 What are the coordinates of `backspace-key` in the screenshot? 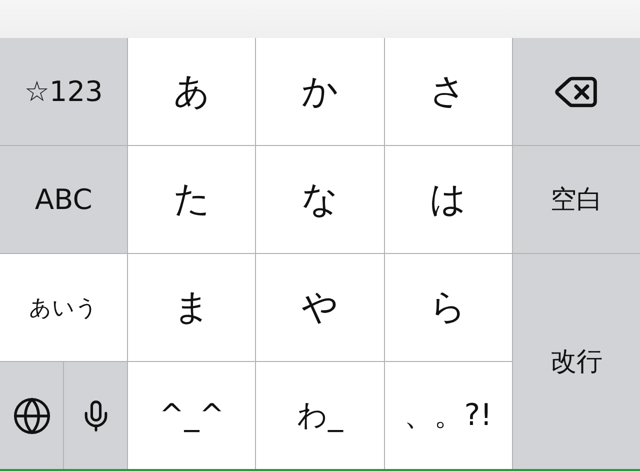 It's located at (576, 91).